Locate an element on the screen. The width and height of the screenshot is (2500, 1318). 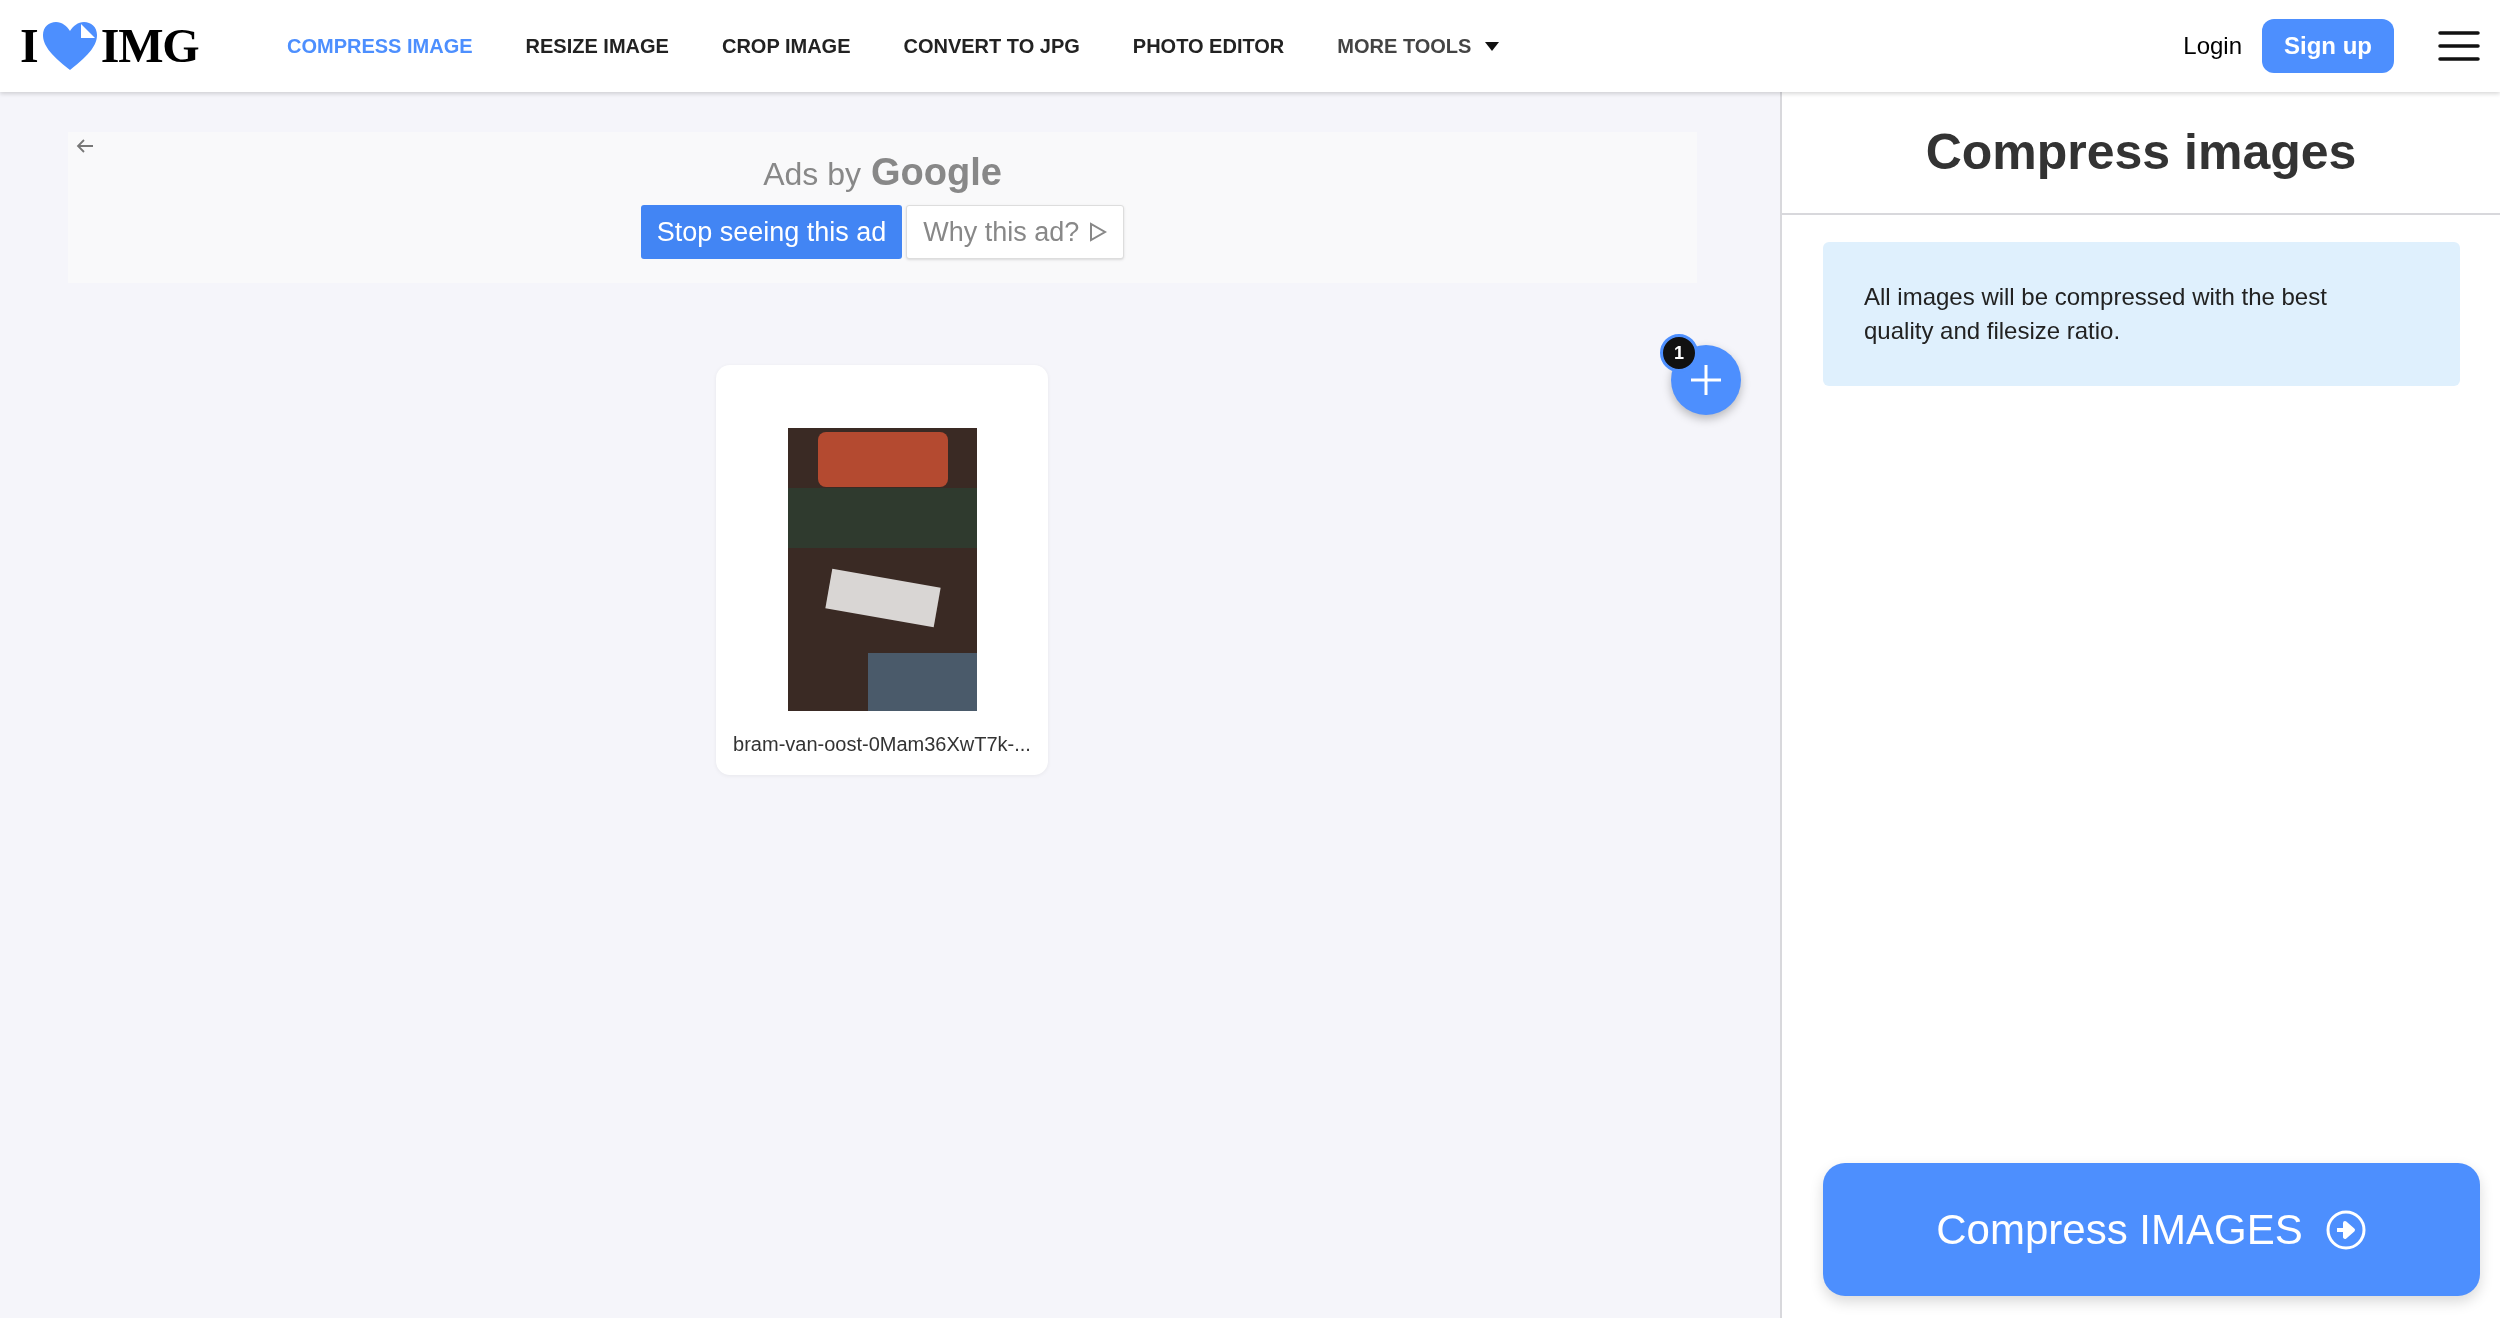
login-link: Login is located at coordinates (2212, 46).